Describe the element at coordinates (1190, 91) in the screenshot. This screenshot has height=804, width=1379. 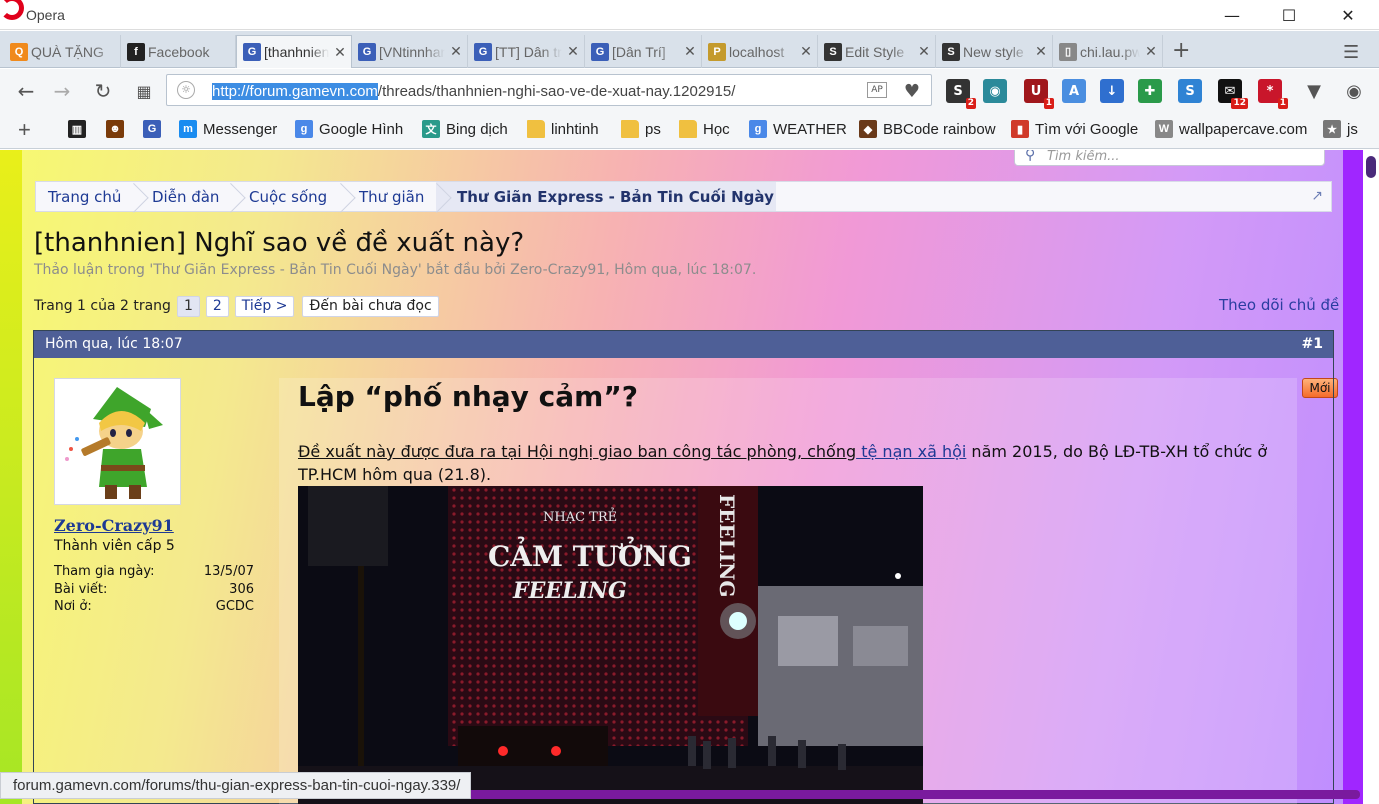
I see `stylus-extension-icon: S` at that location.